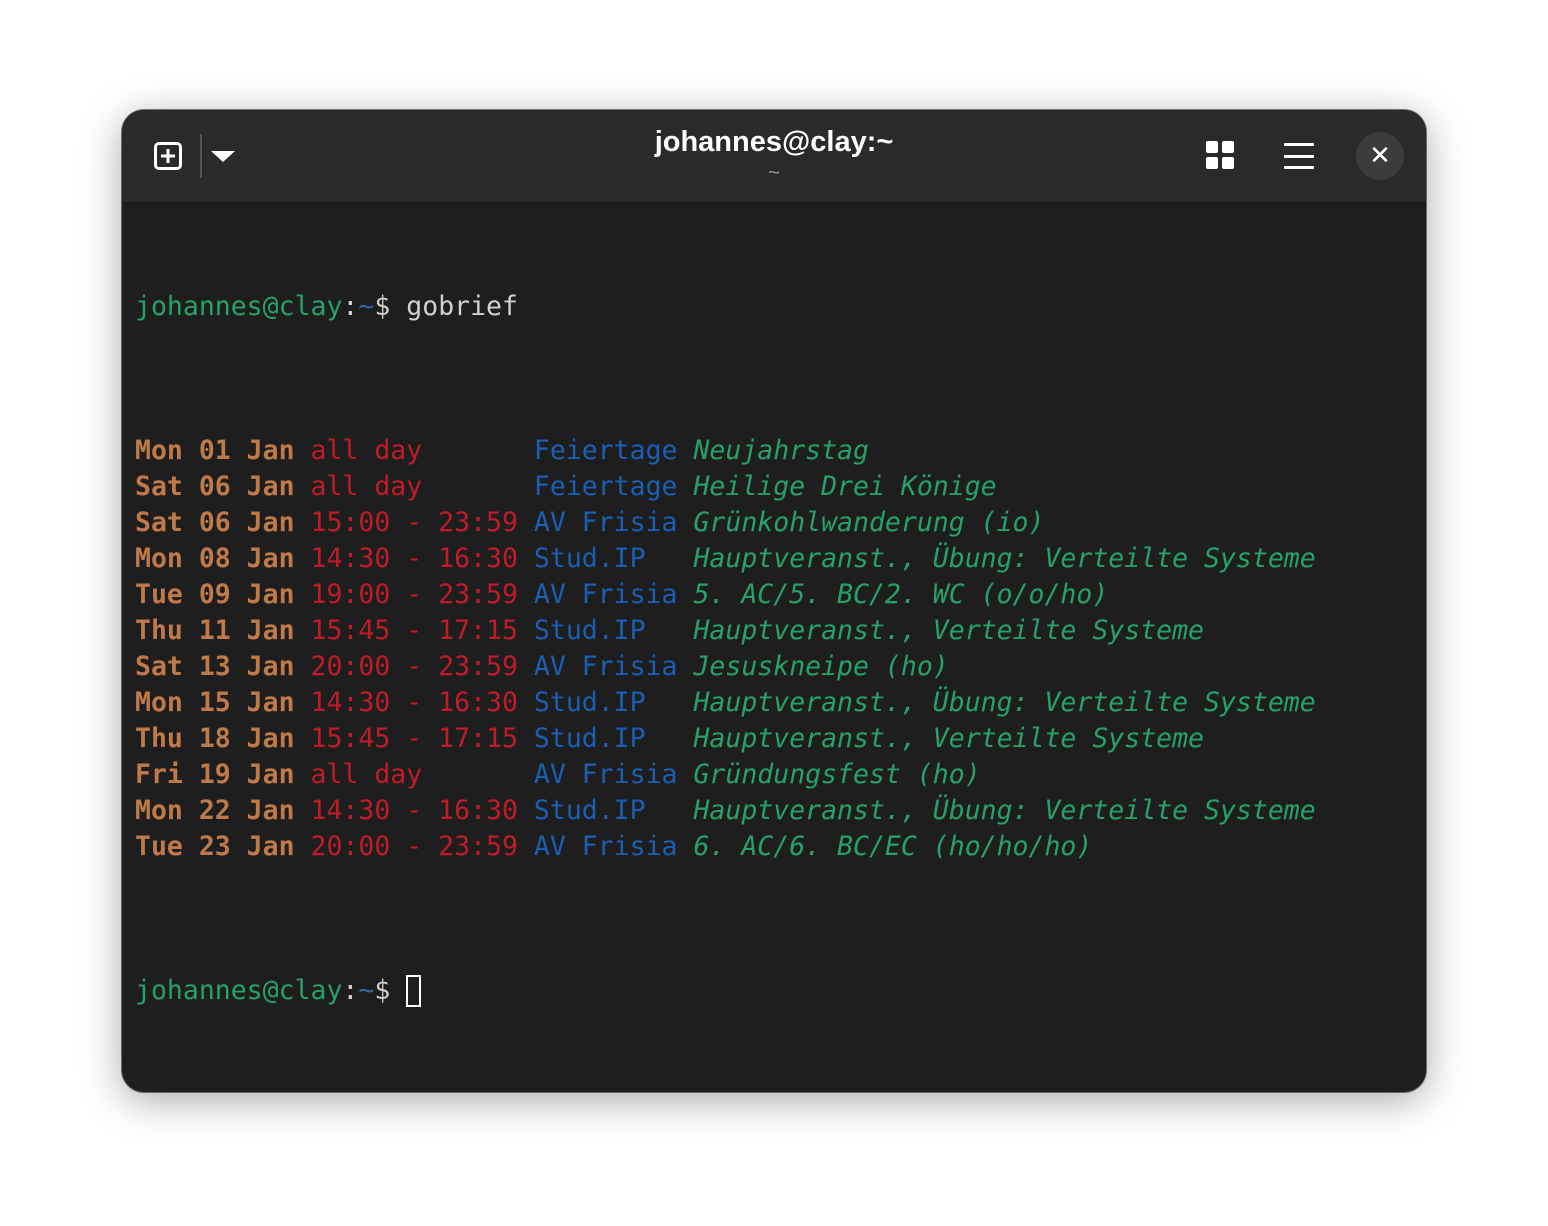 This screenshot has height=1226, width=1548. I want to click on event-date: Sat 13 Jan, so click(215, 666).